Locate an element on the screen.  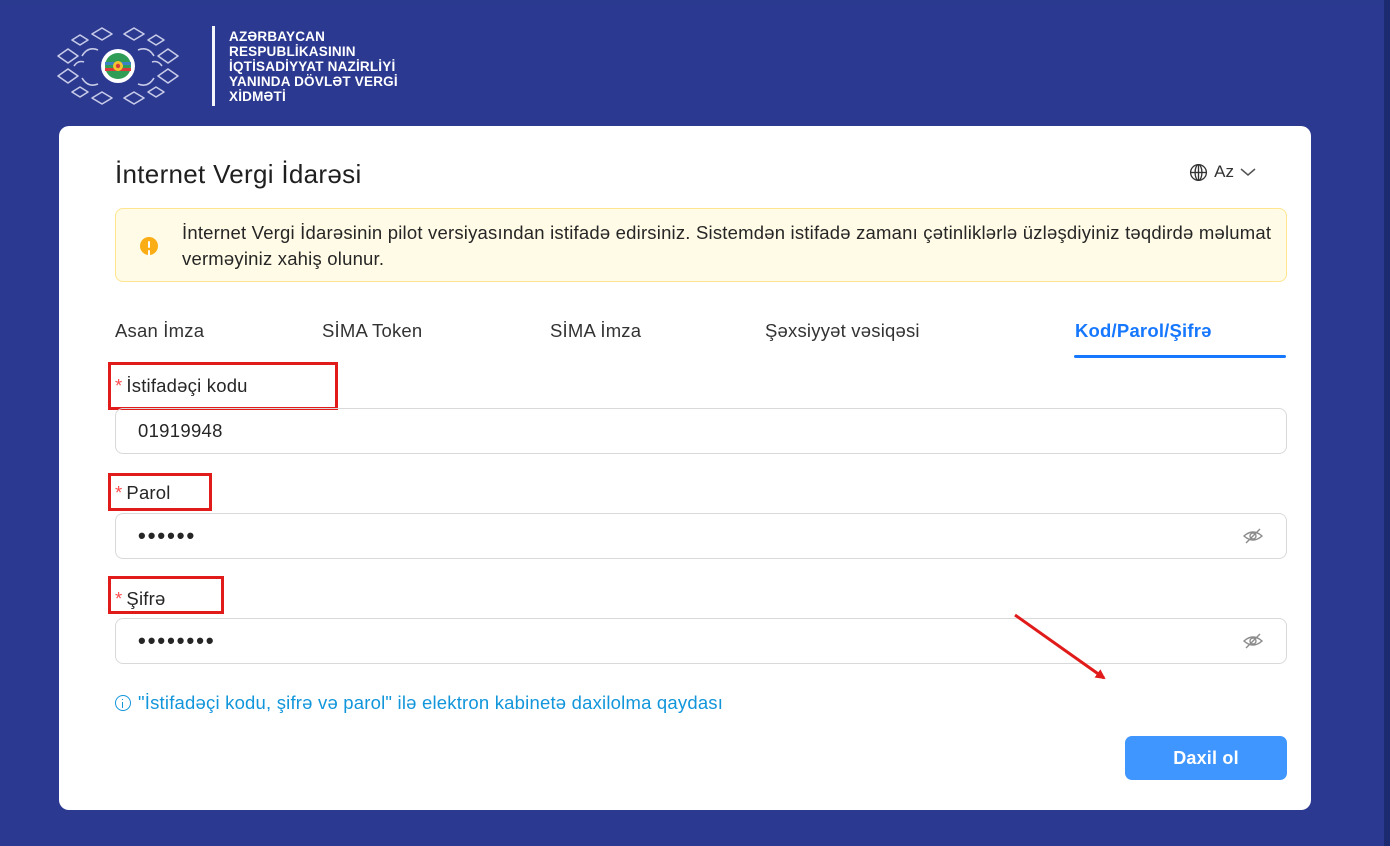
tab-asan-imza: Asan İmza is located at coordinates (159, 331).